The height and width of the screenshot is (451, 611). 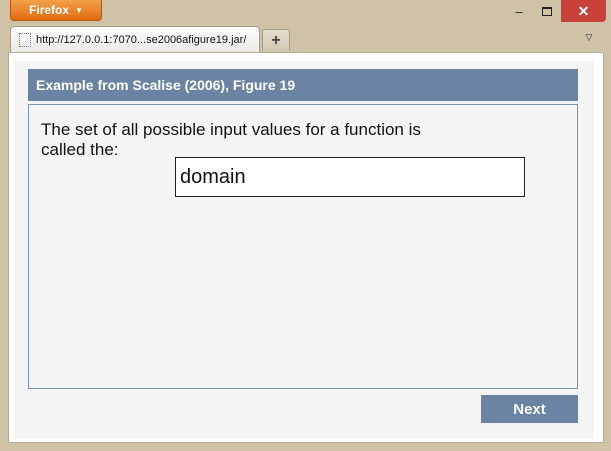 I want to click on next-button: Next, so click(x=529, y=409).